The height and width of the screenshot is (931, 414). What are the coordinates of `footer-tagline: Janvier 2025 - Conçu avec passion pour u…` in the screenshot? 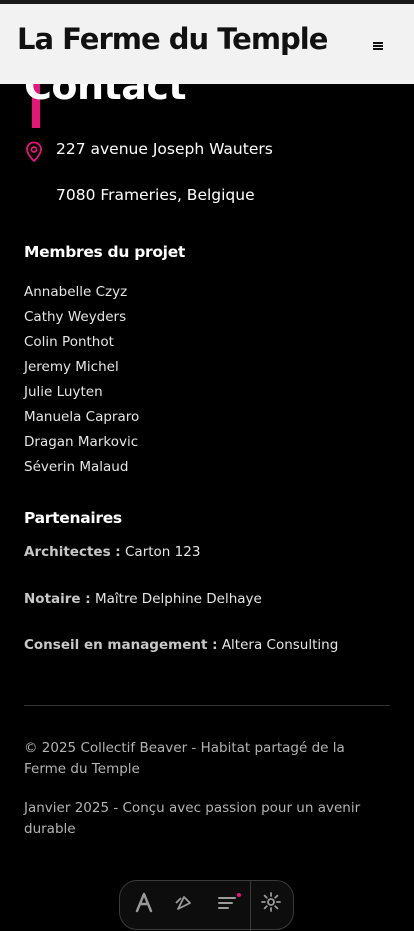 It's located at (192, 818).